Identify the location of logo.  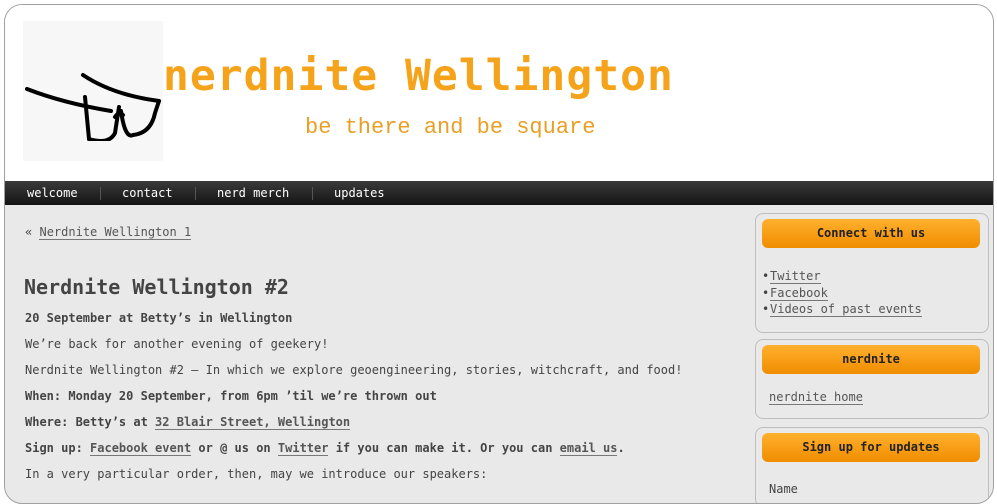
(93, 91).